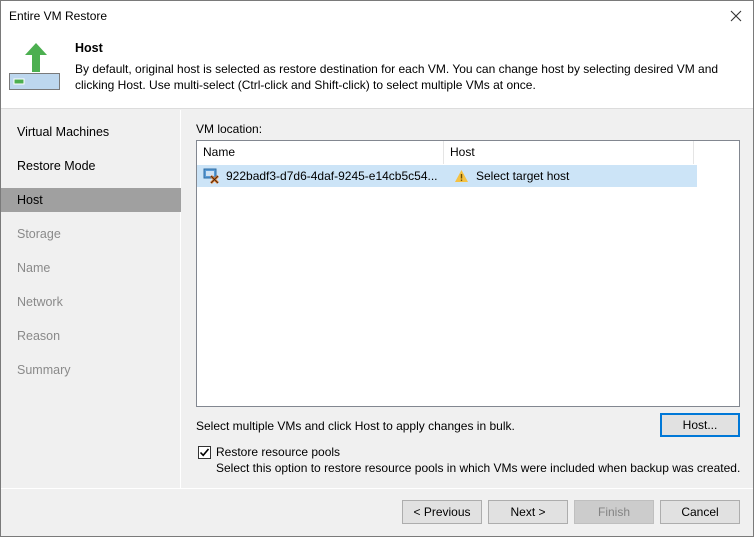 The image size is (754, 537). Describe the element at coordinates (569, 152) in the screenshot. I see `column-header-host: Host` at that location.